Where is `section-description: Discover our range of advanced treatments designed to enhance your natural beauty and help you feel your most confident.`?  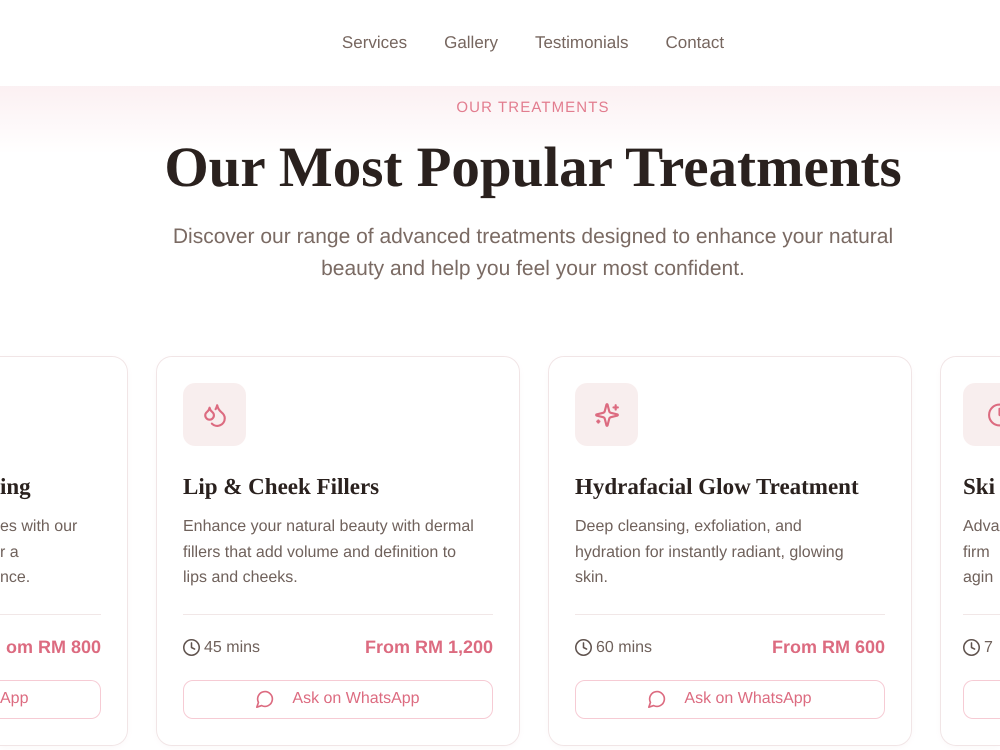 section-description: Discover our range of advanced treatments designed to enhance your natural beauty and help you feel your most confident. is located at coordinates (533, 253).